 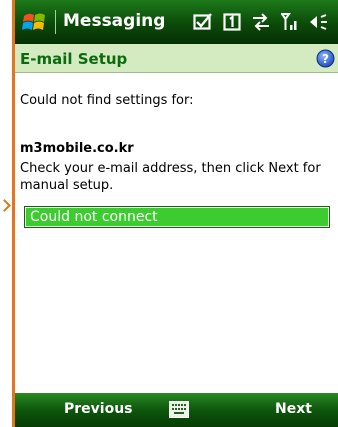 I want to click on speaker-icon, so click(x=319, y=22).